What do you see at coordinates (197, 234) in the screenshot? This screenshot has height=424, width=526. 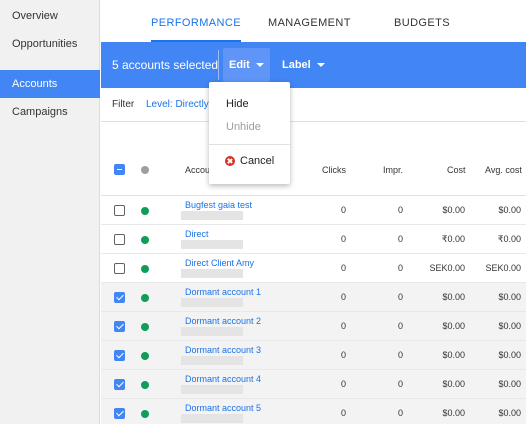 I see `account-name-link: Direct` at bounding box center [197, 234].